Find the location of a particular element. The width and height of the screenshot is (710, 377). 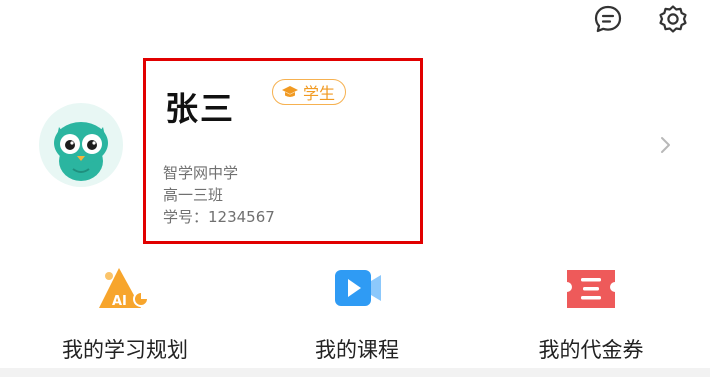

shortcut-my-courses: 我的课程 is located at coordinates (357, 314).